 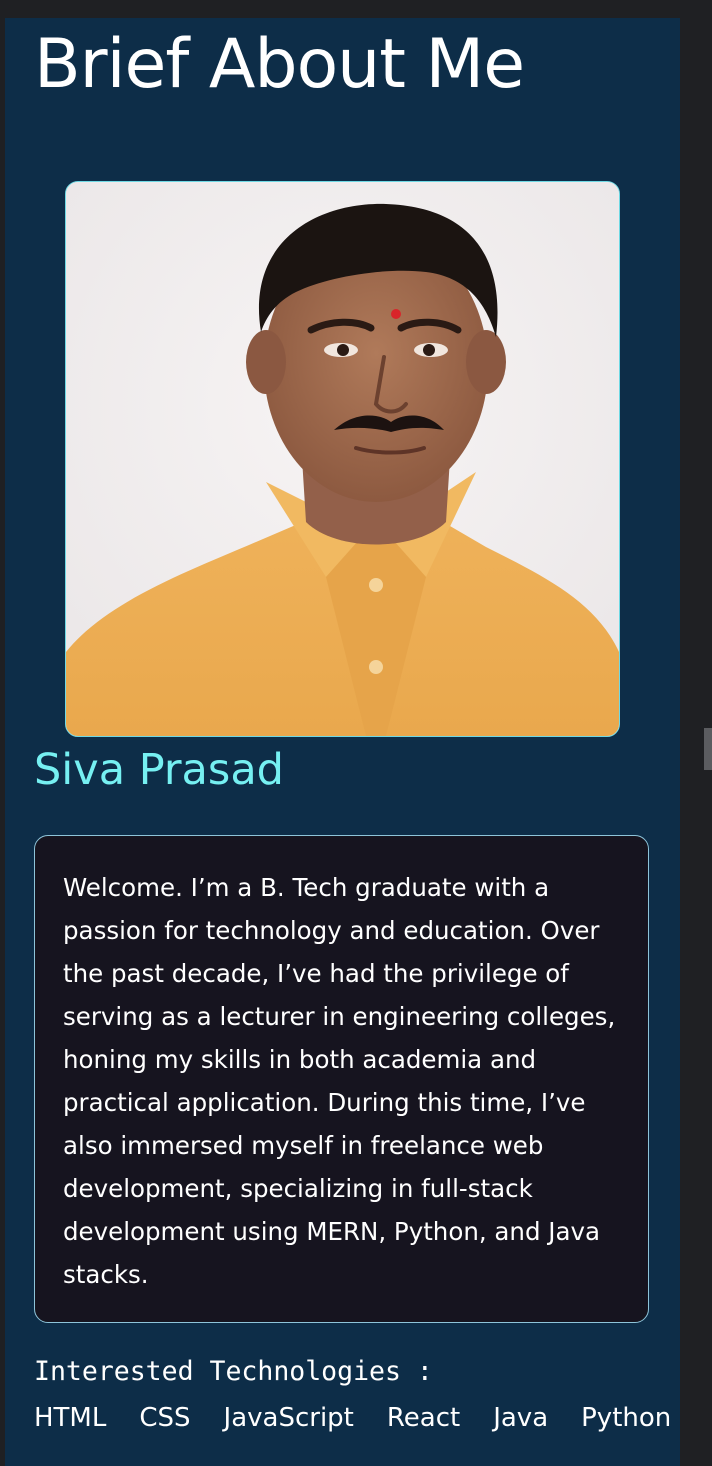 What do you see at coordinates (279, 64) in the screenshot?
I see `section-title: Brief About Me` at bounding box center [279, 64].